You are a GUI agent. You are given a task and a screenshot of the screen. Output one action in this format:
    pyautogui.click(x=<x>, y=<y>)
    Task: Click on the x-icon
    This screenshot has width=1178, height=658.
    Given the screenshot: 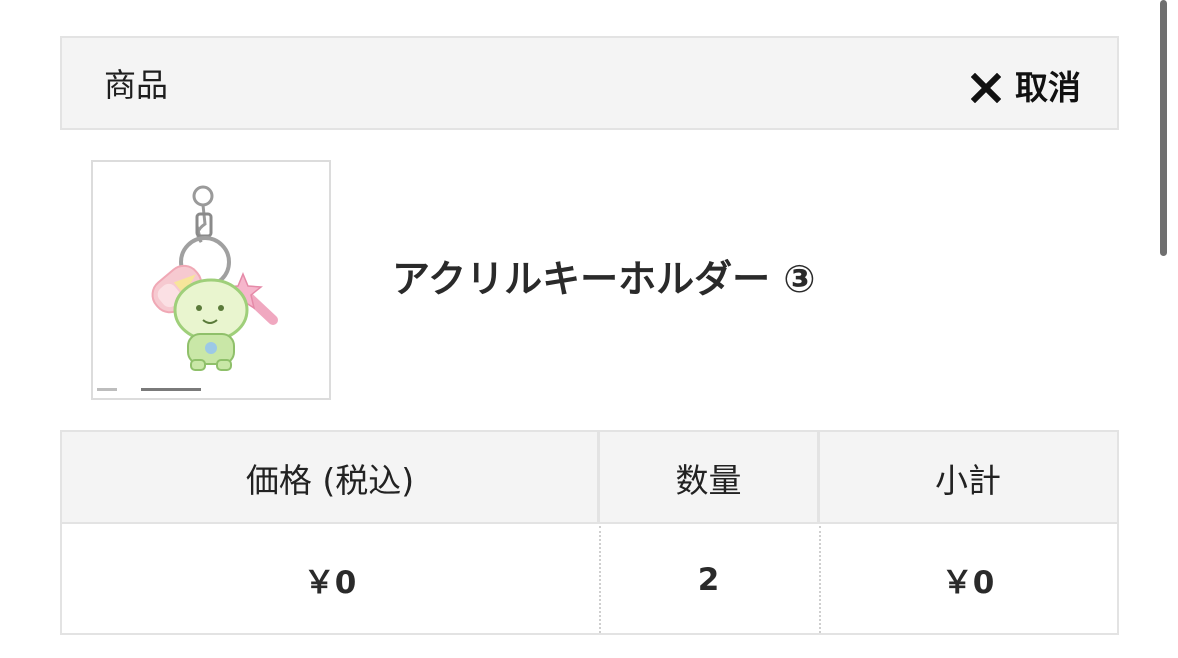 What is the action you would take?
    pyautogui.click(x=986, y=88)
    